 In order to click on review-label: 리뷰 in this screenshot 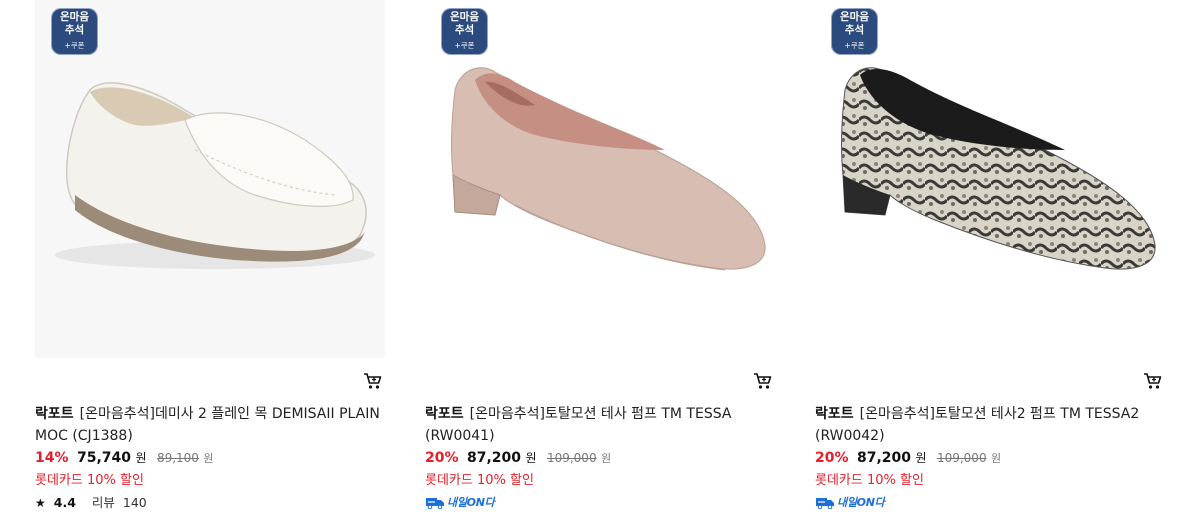, I will do `click(103, 502)`.